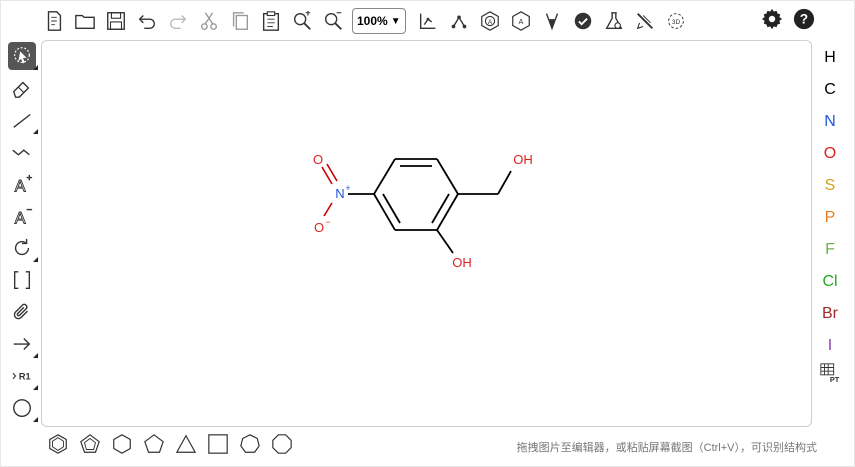 The image size is (855, 467). I want to click on select-tool, so click(23, 56).